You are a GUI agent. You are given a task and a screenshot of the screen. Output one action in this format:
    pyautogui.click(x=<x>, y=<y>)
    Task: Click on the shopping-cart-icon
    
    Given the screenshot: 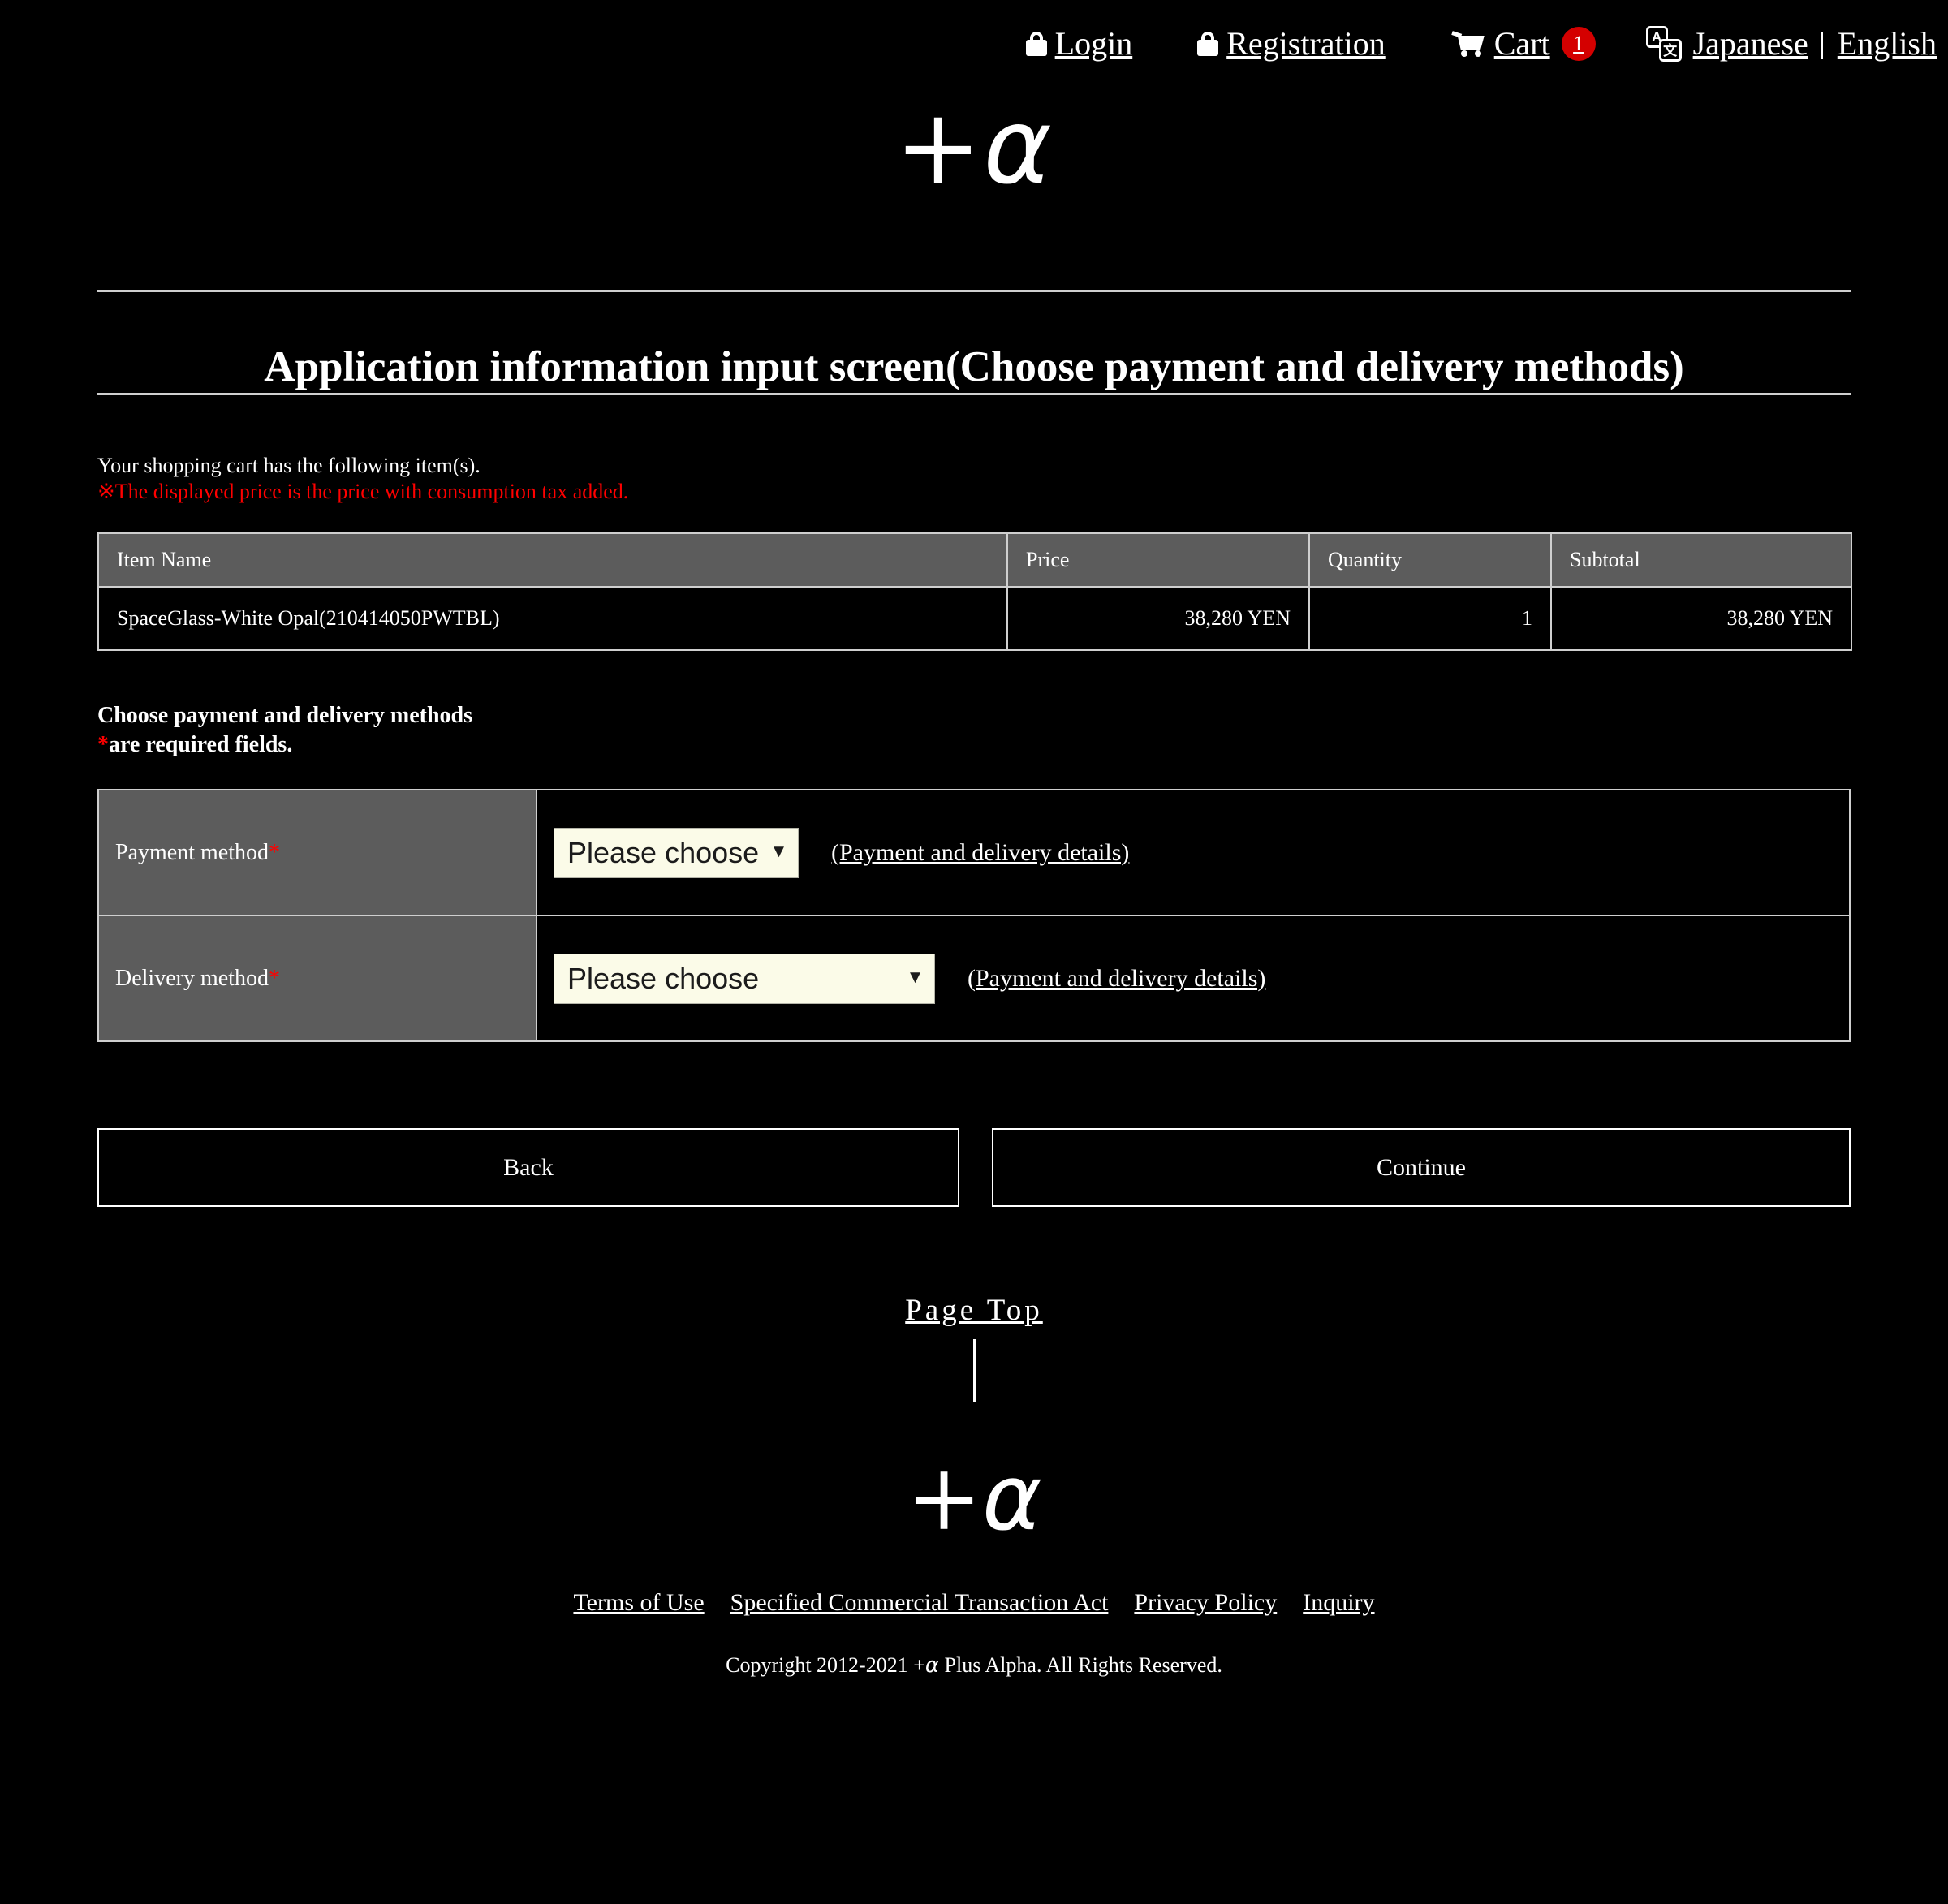 What is the action you would take?
    pyautogui.click(x=1467, y=44)
    